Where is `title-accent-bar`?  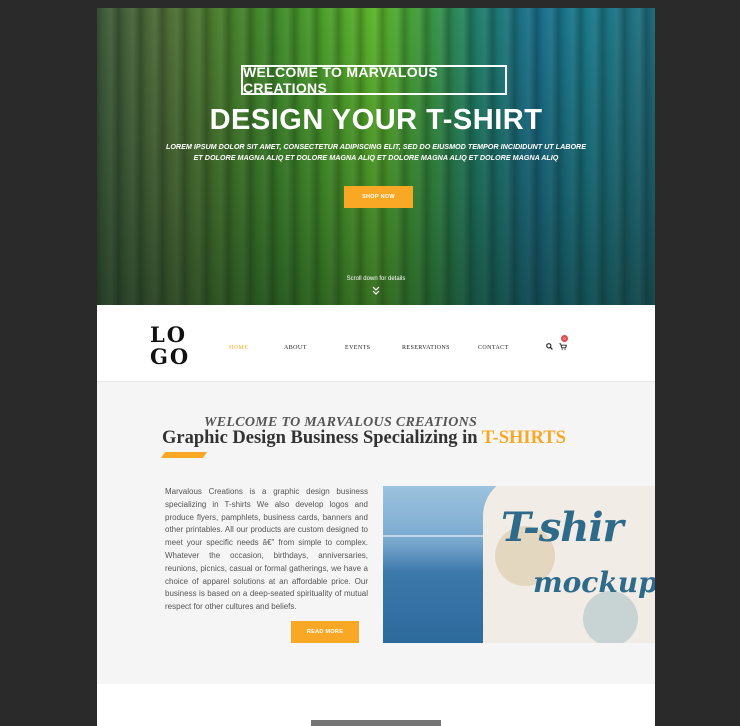
title-accent-bar is located at coordinates (184, 455).